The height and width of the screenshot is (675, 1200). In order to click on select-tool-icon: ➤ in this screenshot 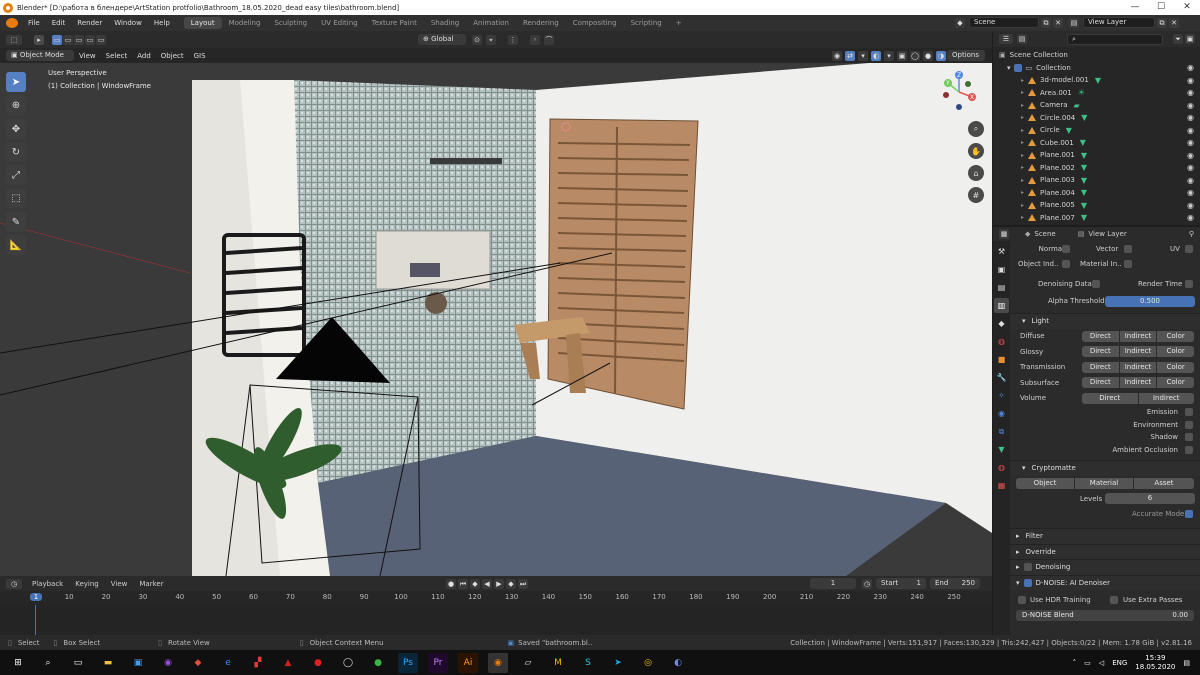, I will do `click(16, 82)`.